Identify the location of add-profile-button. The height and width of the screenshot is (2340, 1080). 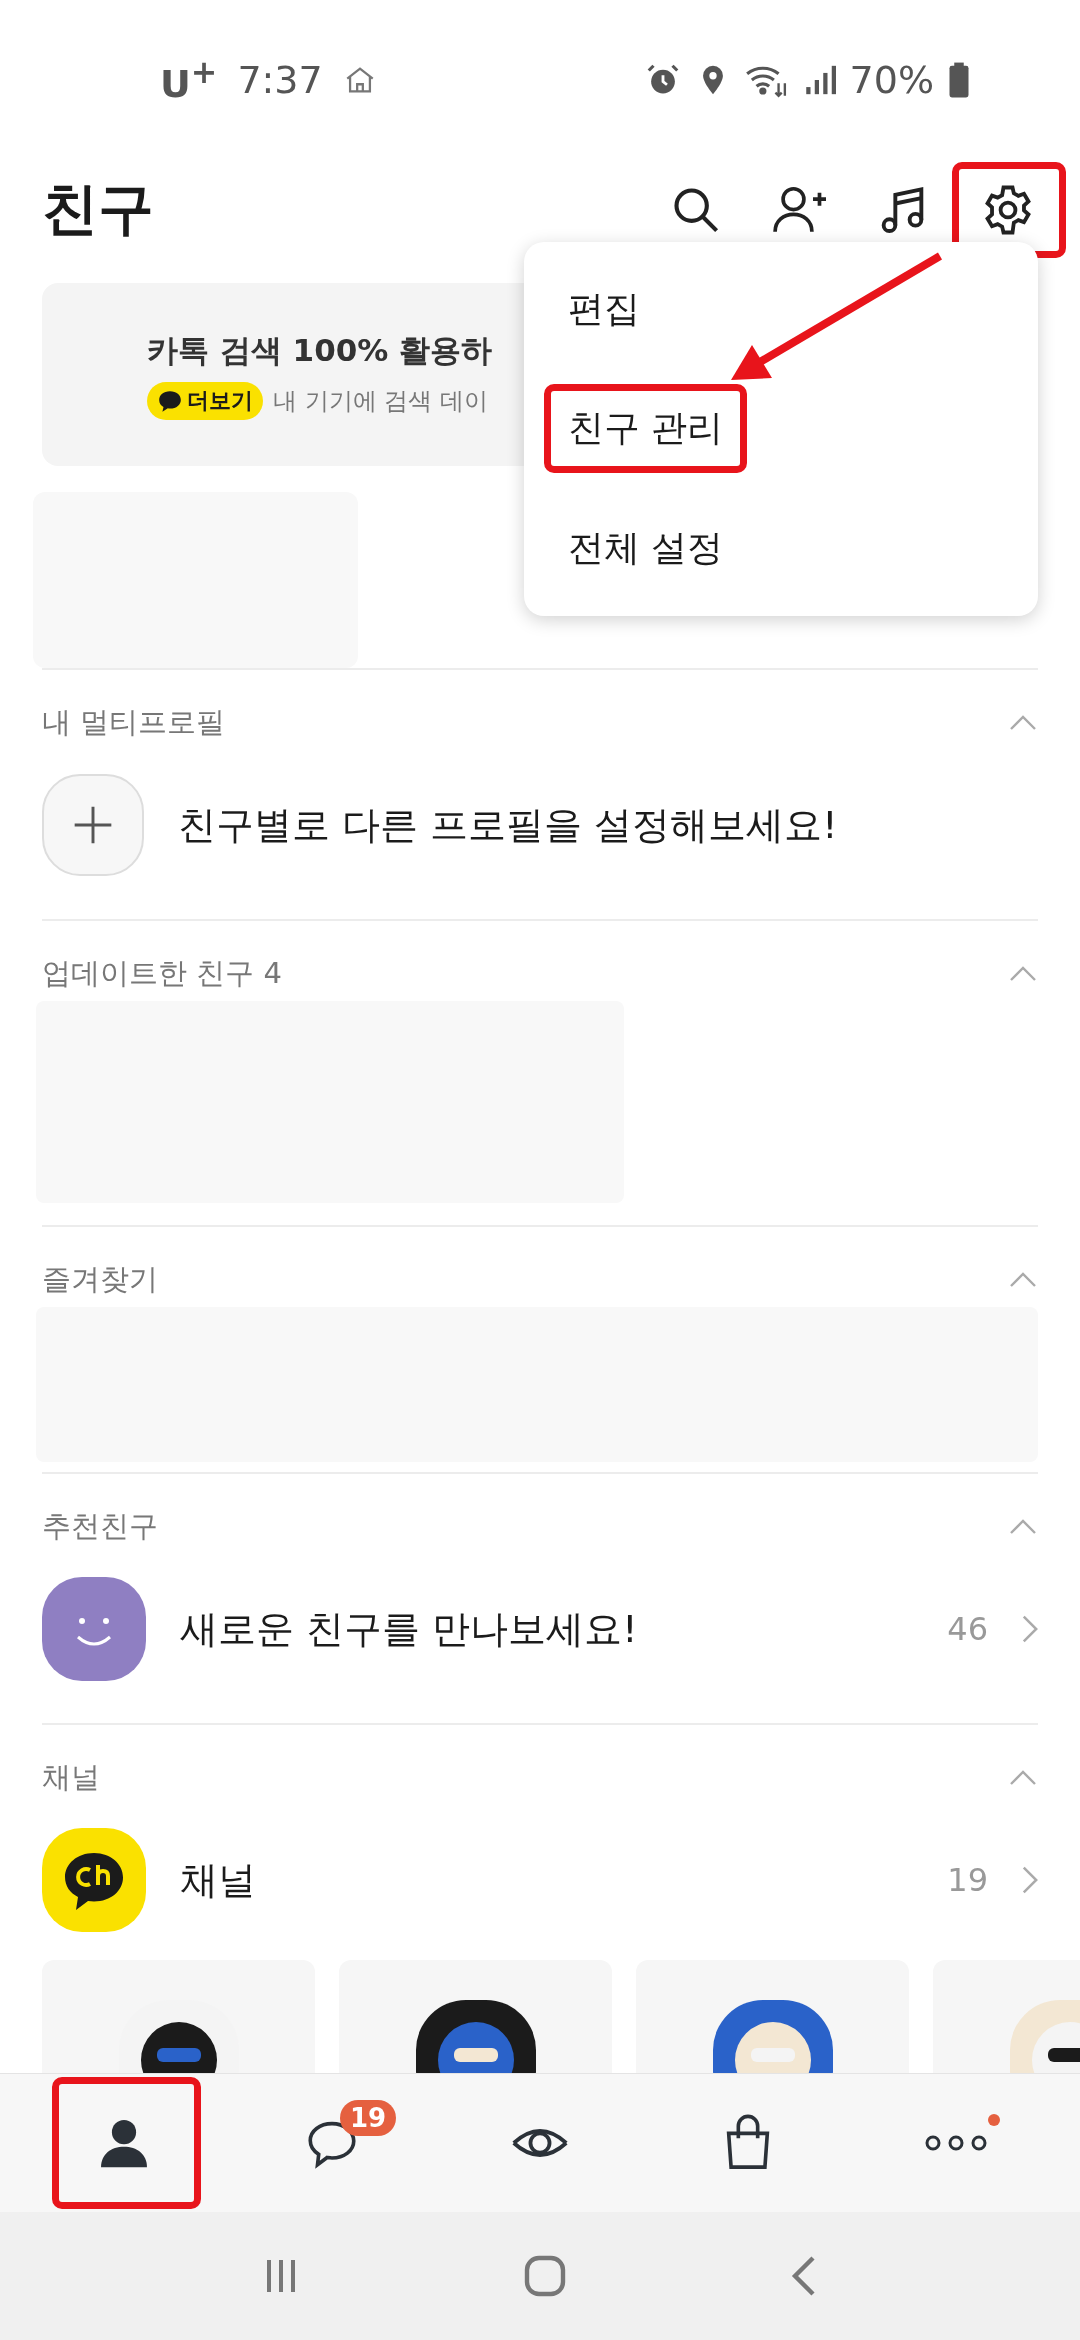
(93, 825).